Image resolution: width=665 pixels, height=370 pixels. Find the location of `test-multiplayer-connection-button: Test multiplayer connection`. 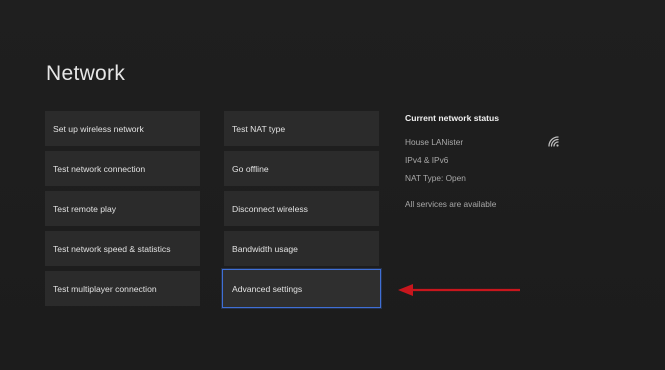

test-multiplayer-connection-button: Test multiplayer connection is located at coordinates (122, 288).